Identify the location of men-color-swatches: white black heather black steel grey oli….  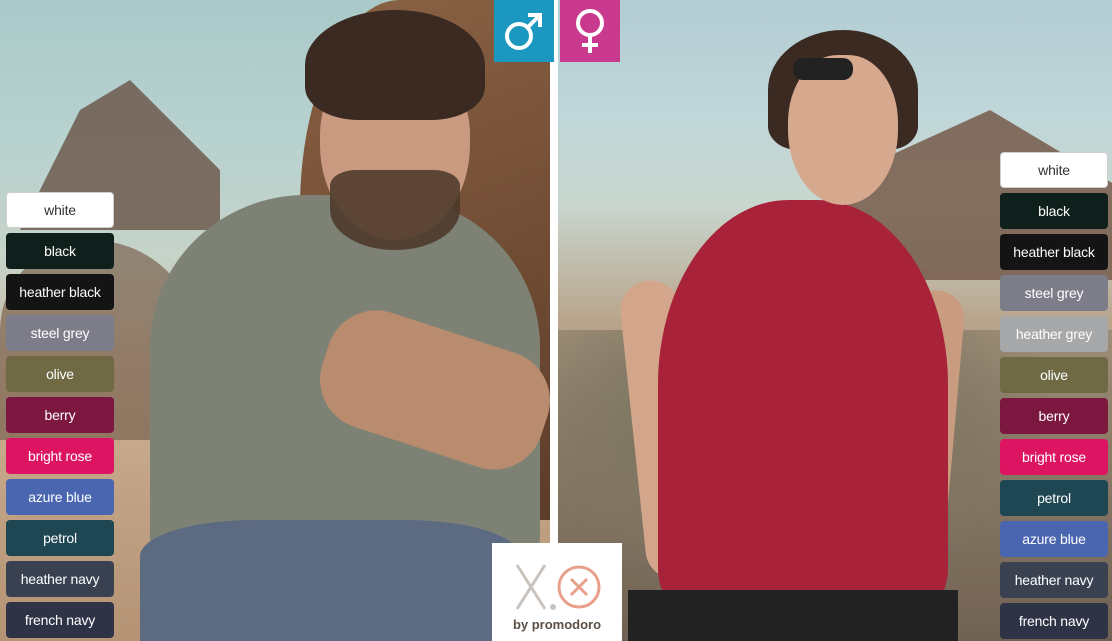
(60, 415).